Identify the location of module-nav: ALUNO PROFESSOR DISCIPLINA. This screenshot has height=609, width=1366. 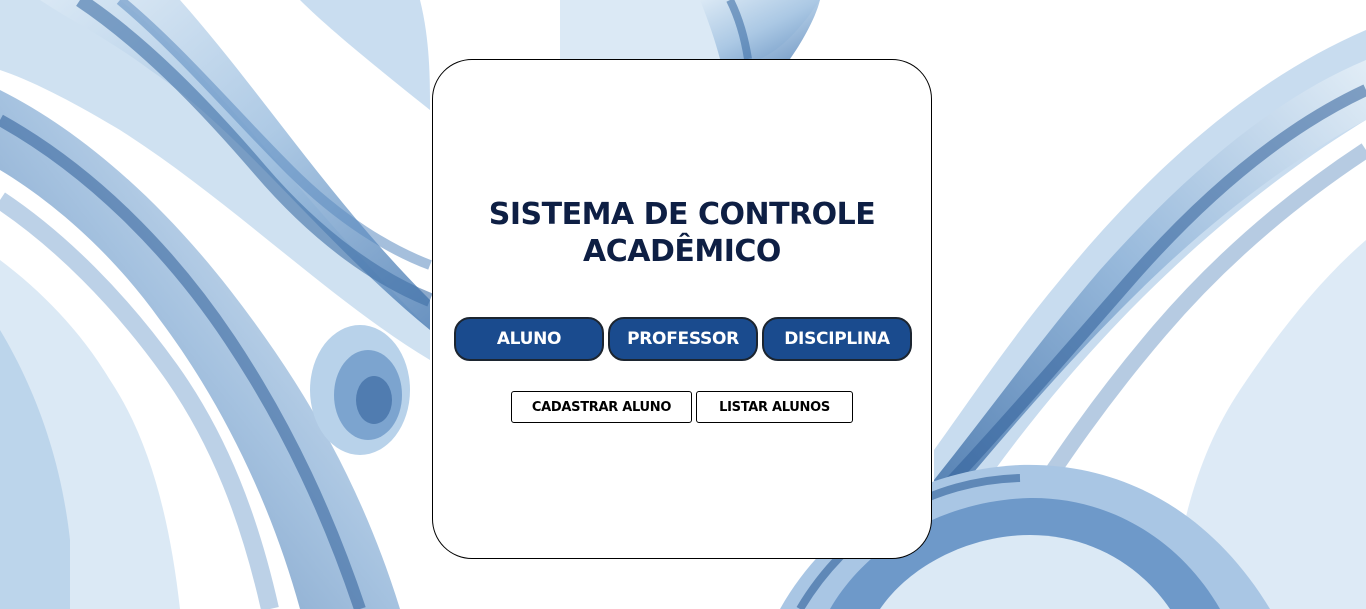
(683, 339).